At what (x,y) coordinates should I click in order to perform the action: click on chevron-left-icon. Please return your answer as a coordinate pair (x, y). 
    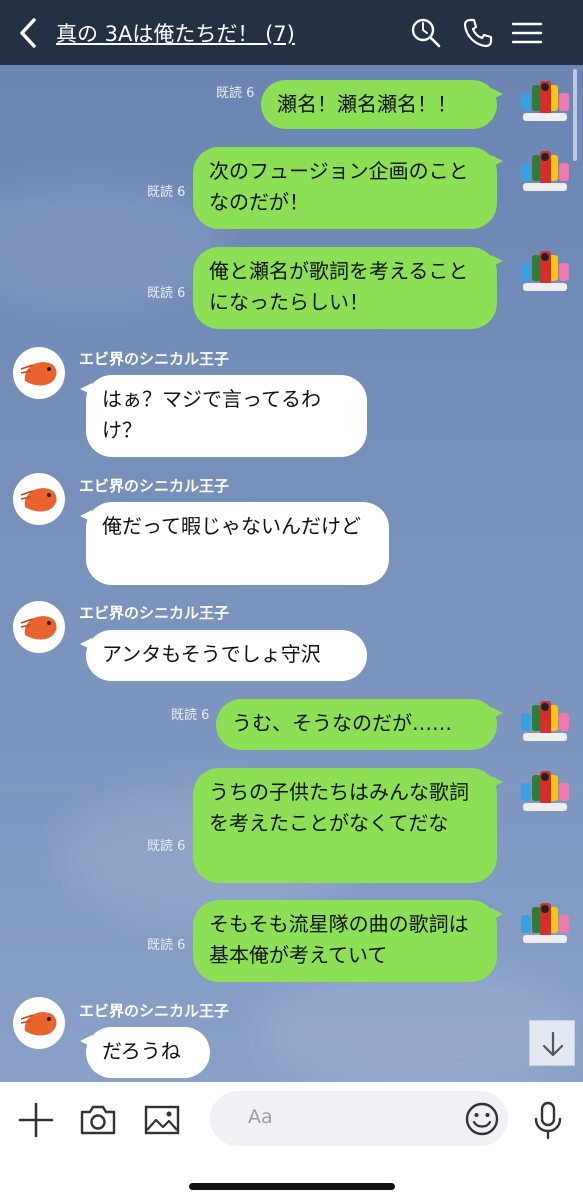
    Looking at the image, I should click on (28, 33).